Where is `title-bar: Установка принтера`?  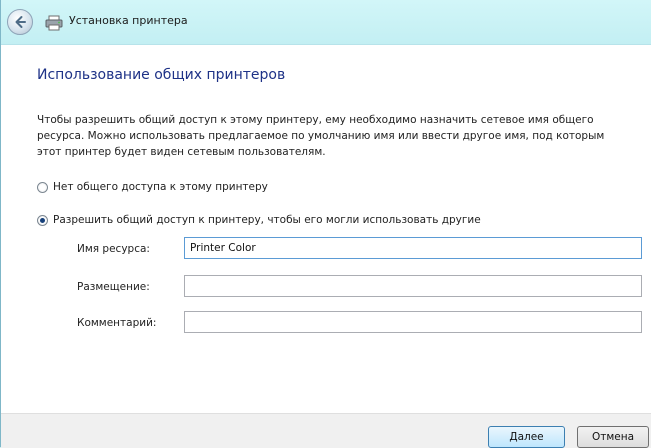
title-bar: Установка принтера is located at coordinates (326, 22).